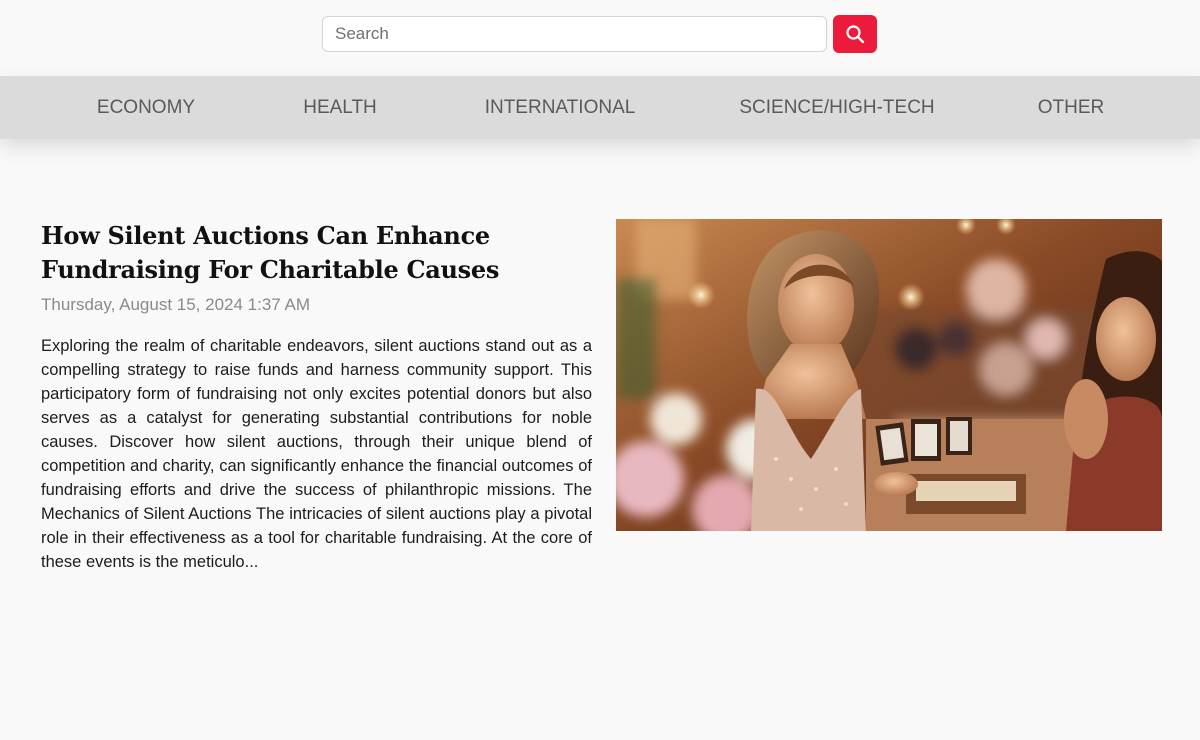  What do you see at coordinates (176, 304) in the screenshot?
I see `article-date: Thursday, August 15, 2024 1:37 AM` at bounding box center [176, 304].